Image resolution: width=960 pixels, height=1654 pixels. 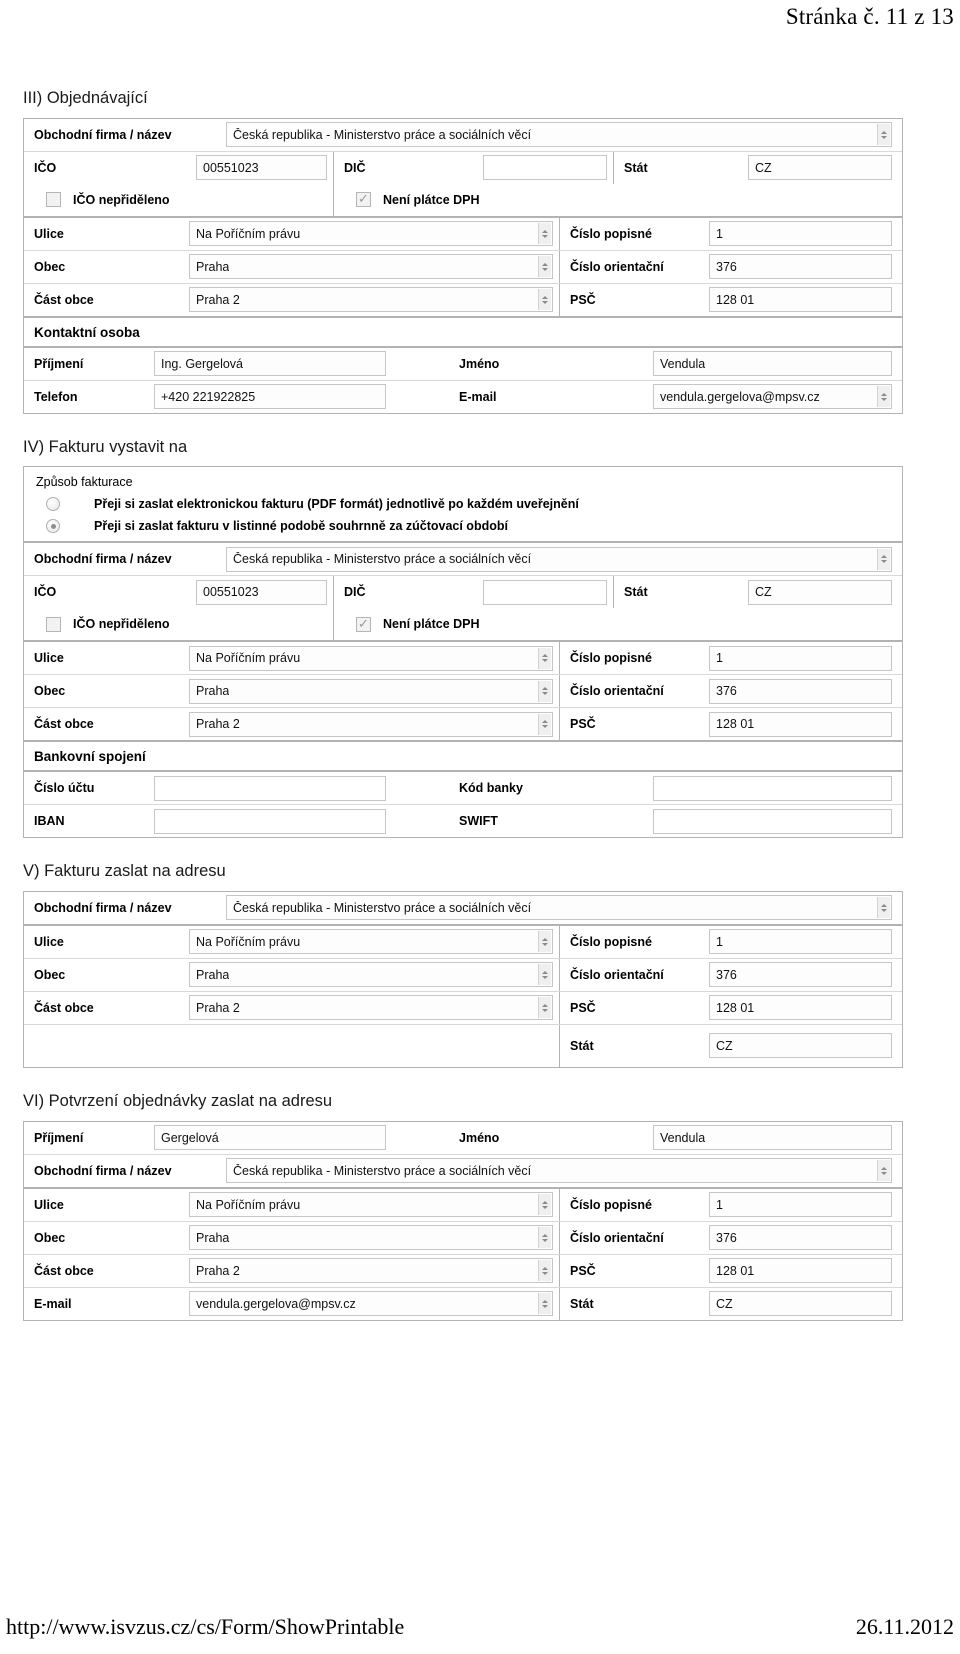 I want to click on invoiceto-company-label-cell: Obchodní firma / název, so click(x=120, y=559).